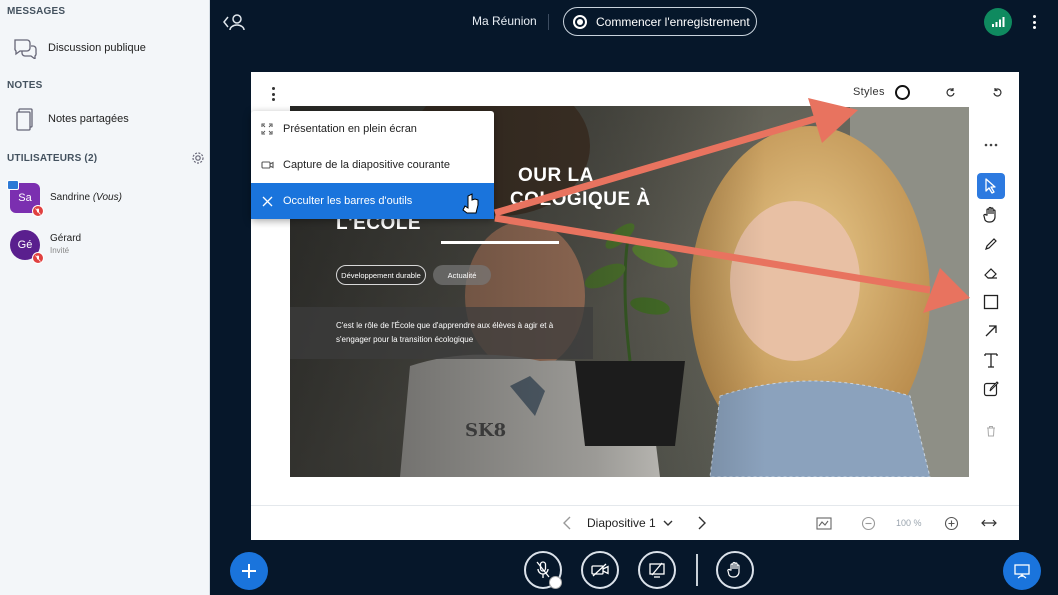 The width and height of the screenshot is (1058, 595). Describe the element at coordinates (991, 273) in the screenshot. I see `eraser-icon` at that location.